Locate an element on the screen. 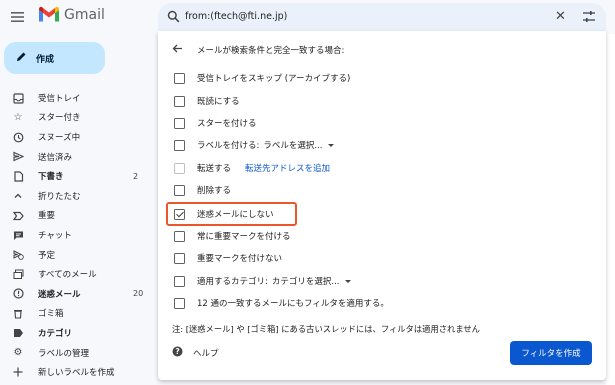 The width and height of the screenshot is (615, 385). compose-label: 作成 is located at coordinates (45, 59).